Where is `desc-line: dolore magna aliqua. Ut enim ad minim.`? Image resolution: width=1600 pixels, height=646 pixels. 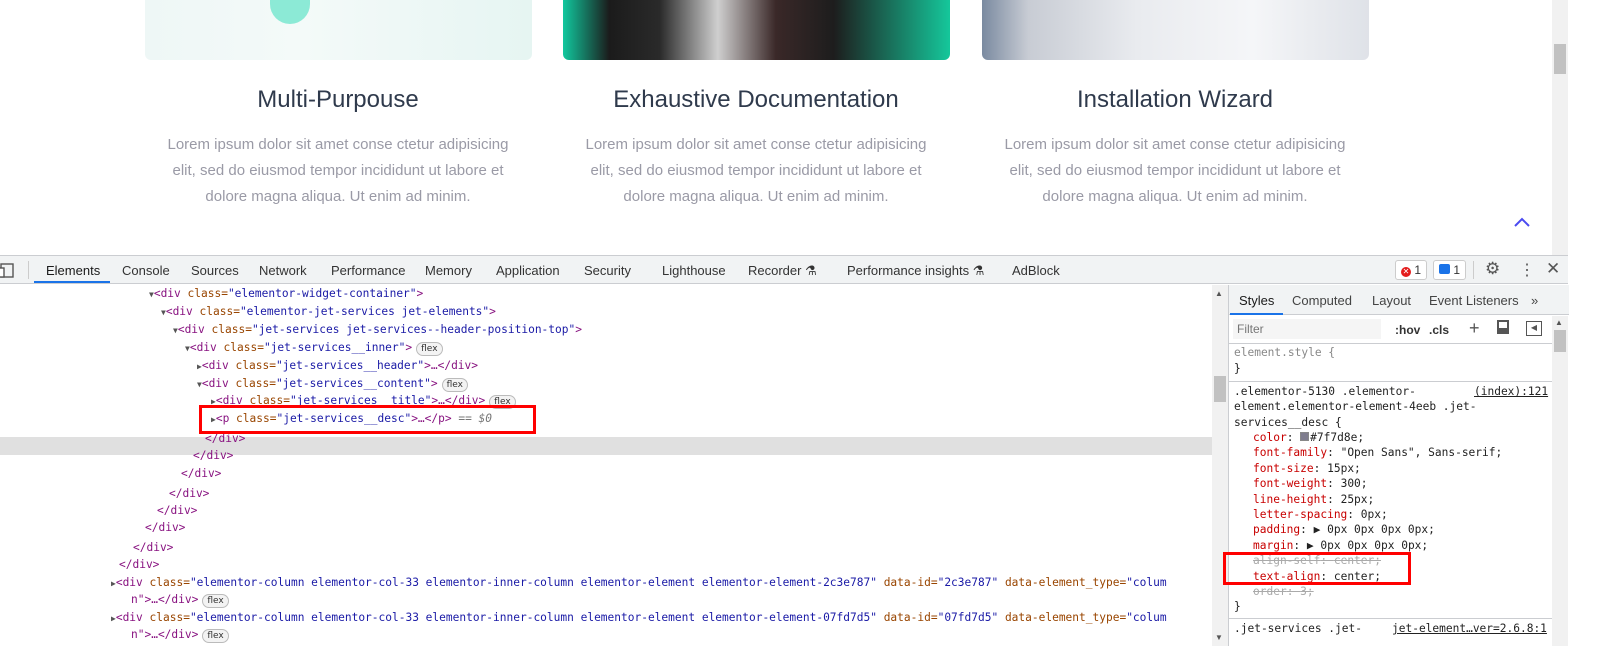 desc-line: dolore magna aliqua. Ut enim ad minim. is located at coordinates (1175, 196).